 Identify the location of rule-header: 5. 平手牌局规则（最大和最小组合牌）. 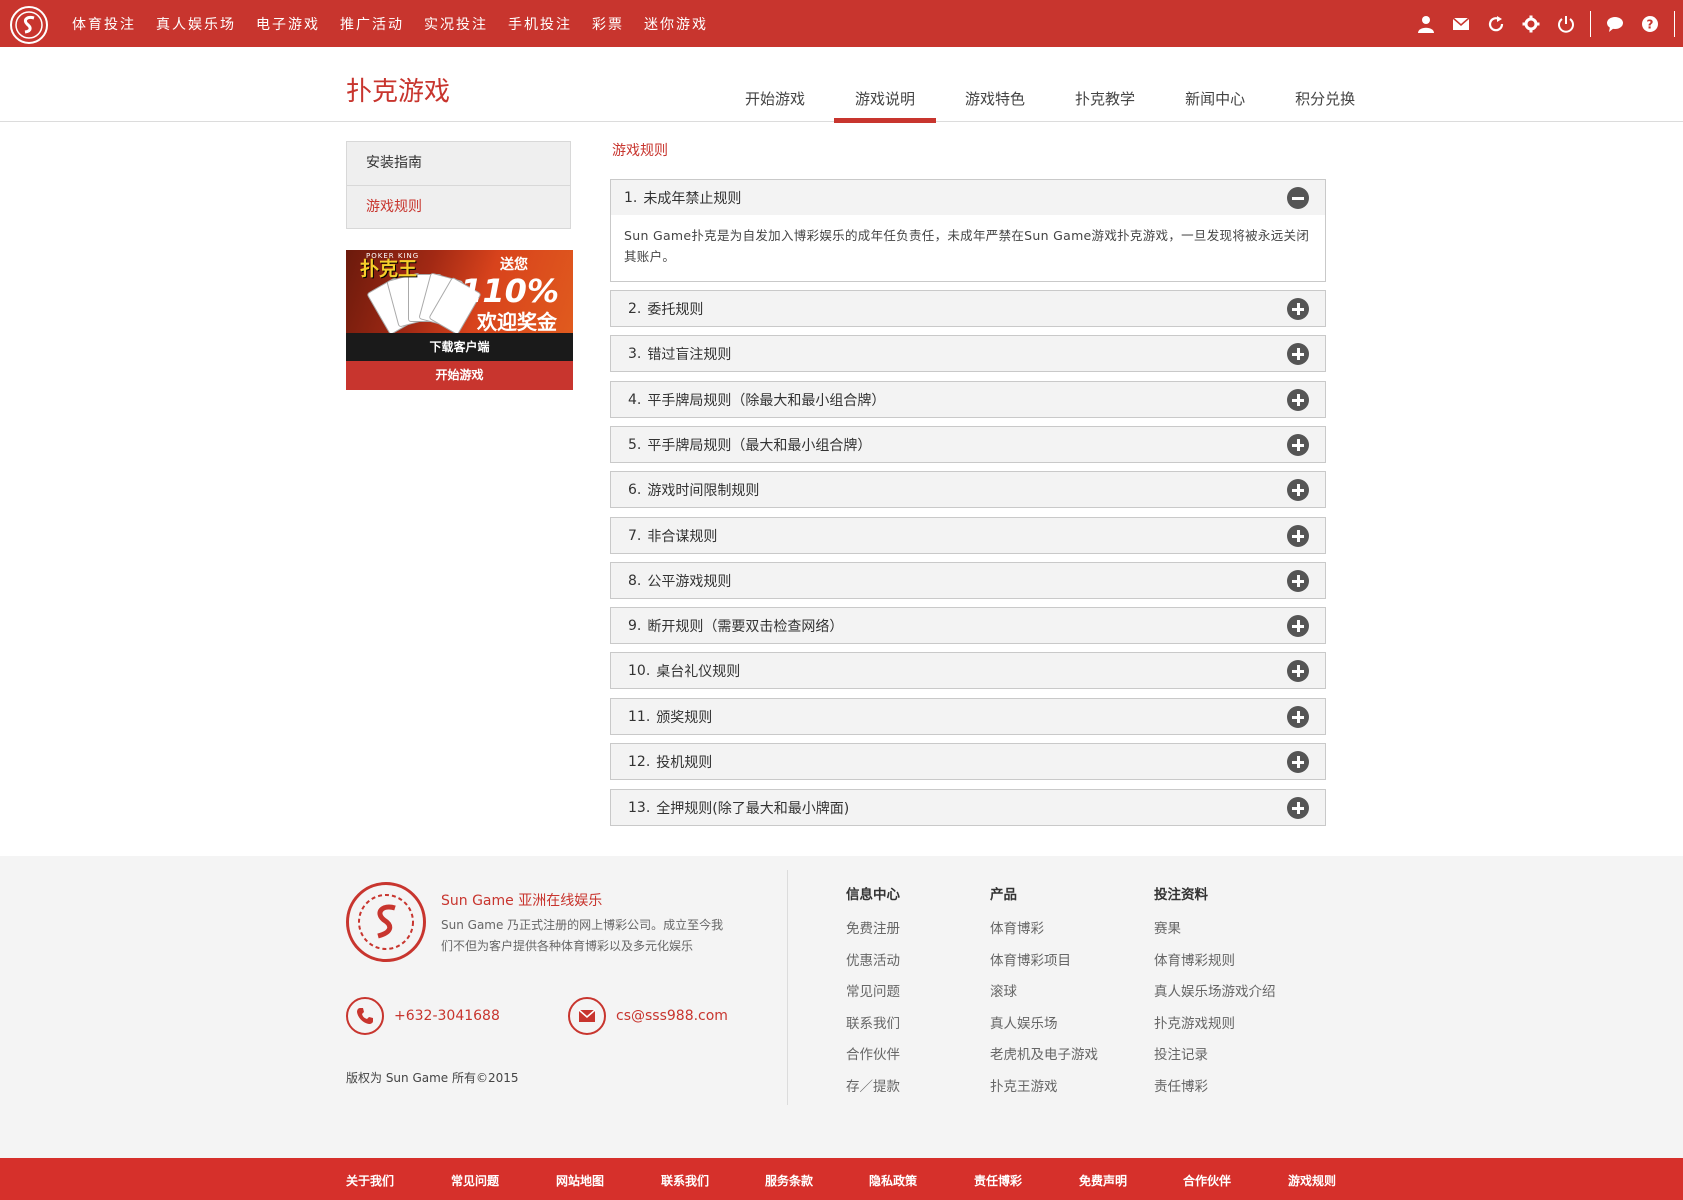
(968, 444).